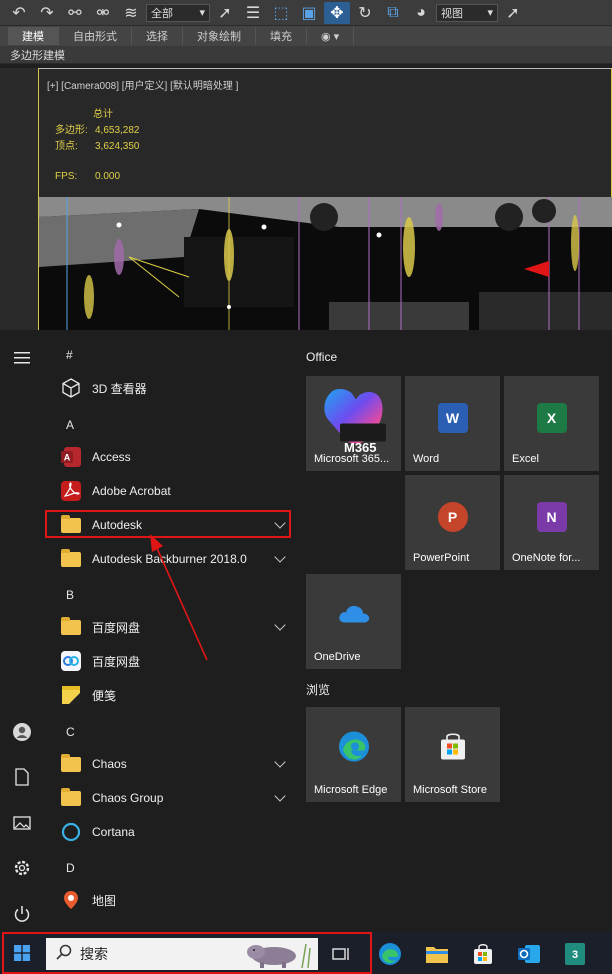 The width and height of the screenshot is (612, 974). What do you see at coordinates (33, 36) in the screenshot?
I see `ribbon-tab-modeling: 建模` at bounding box center [33, 36].